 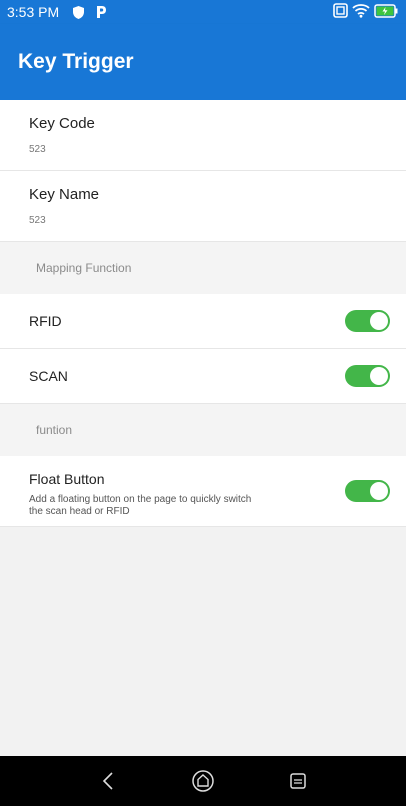 I want to click on rfid-label: RFID, so click(x=45, y=321).